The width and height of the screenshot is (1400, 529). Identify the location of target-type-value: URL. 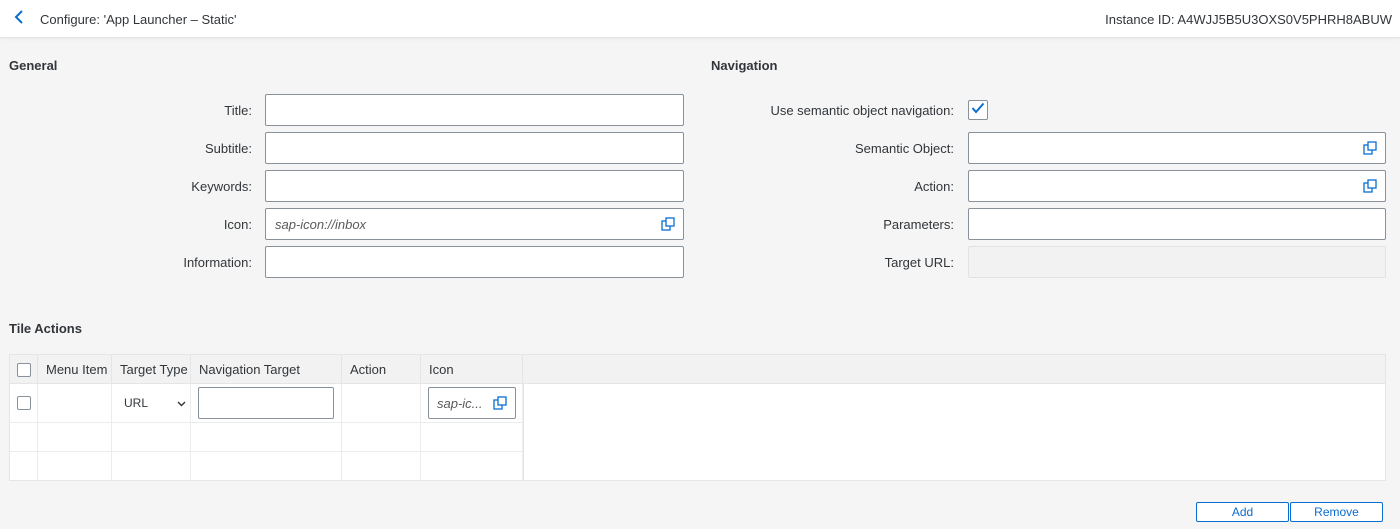
(136, 403).